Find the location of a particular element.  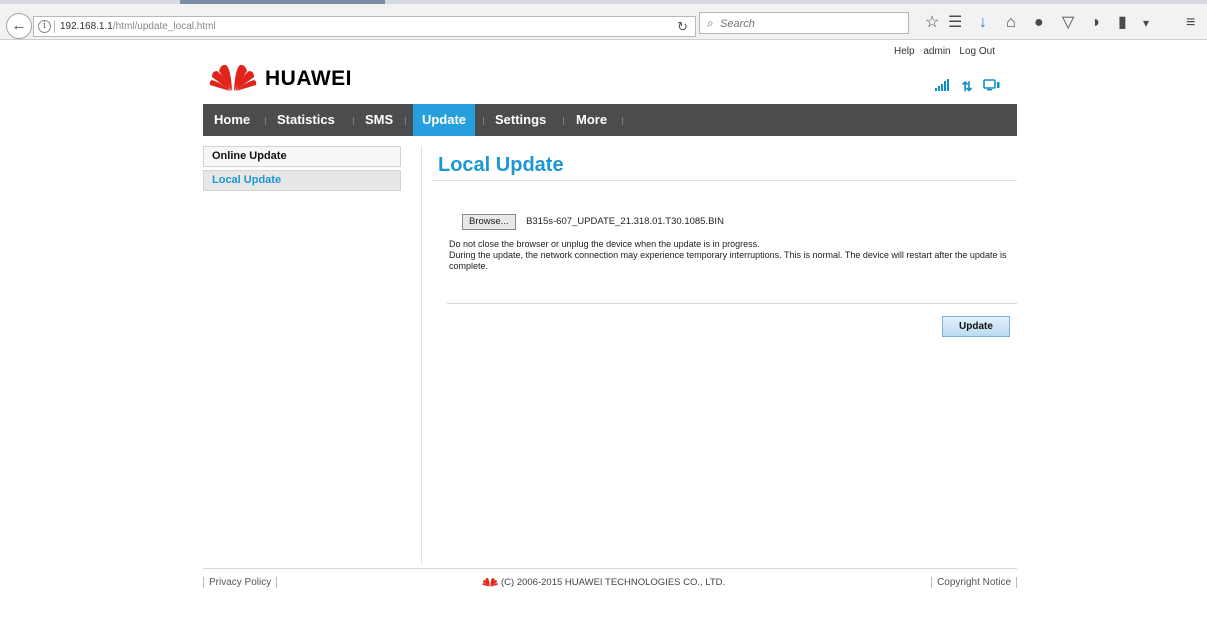

back-button: ← is located at coordinates (19, 26).